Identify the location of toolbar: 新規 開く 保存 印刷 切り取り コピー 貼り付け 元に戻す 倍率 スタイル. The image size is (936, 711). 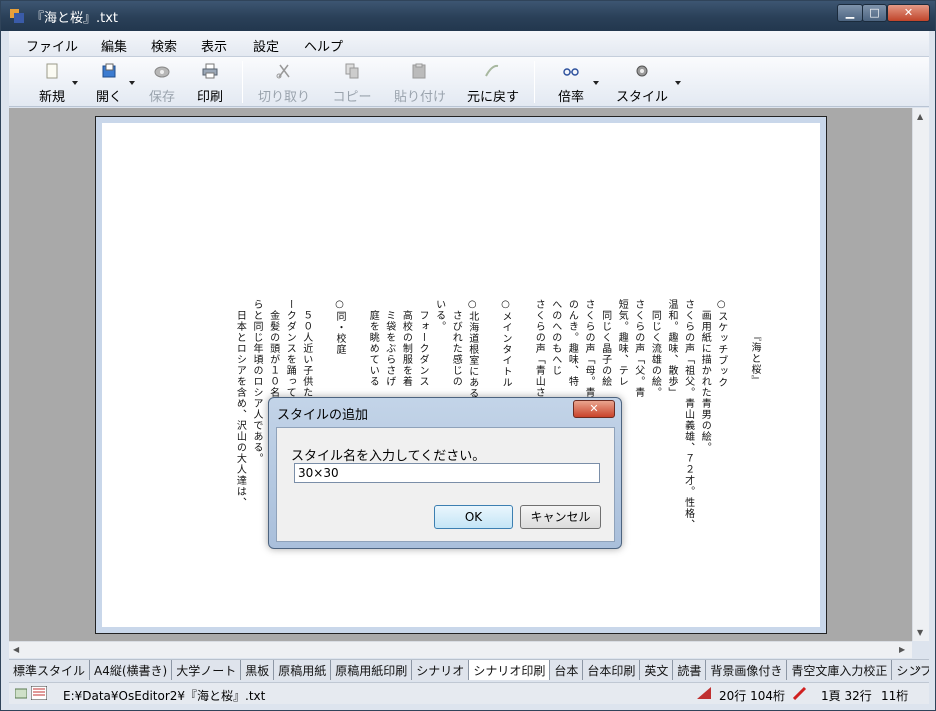
(469, 82).